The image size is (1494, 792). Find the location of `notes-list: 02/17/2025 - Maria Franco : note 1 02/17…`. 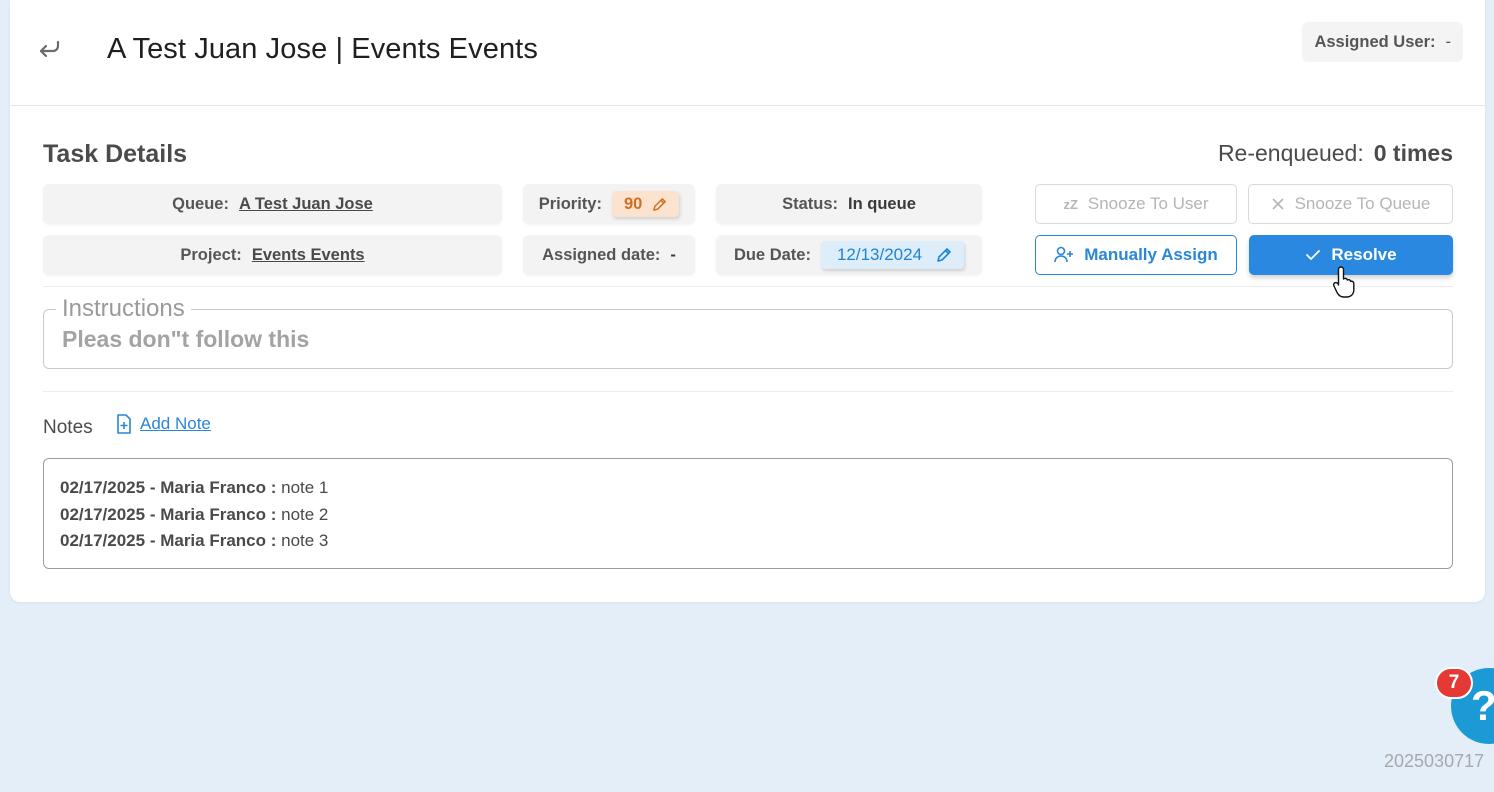

notes-list: 02/17/2025 - Maria Franco : note 1 02/17… is located at coordinates (748, 513).